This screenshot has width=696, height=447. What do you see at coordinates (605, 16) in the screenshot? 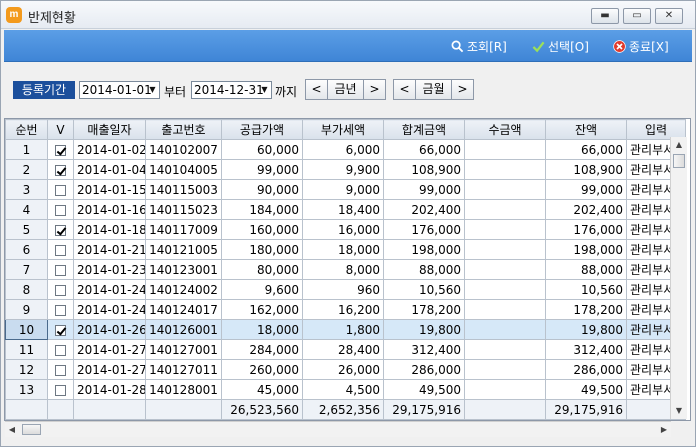
I see `minimize-button: ▬` at bounding box center [605, 16].